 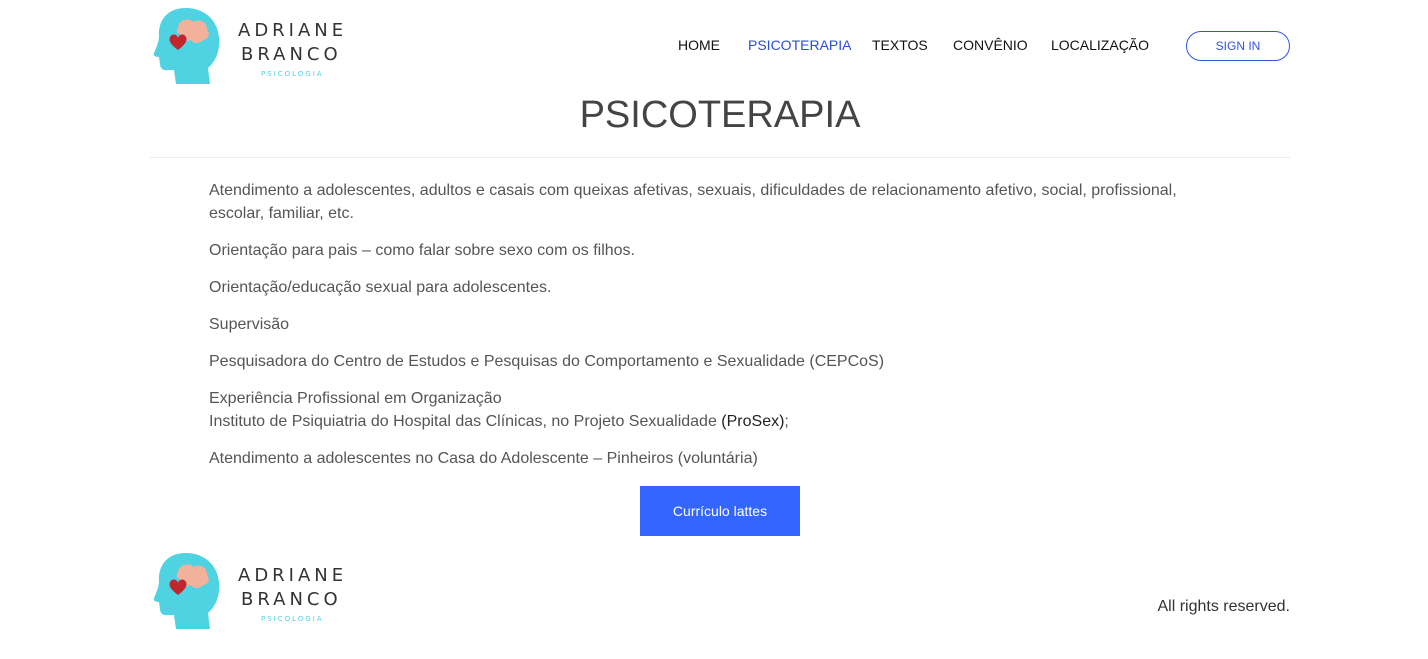 What do you see at coordinates (990, 45) in the screenshot?
I see `nav-convenio: CONVÊNIO` at bounding box center [990, 45].